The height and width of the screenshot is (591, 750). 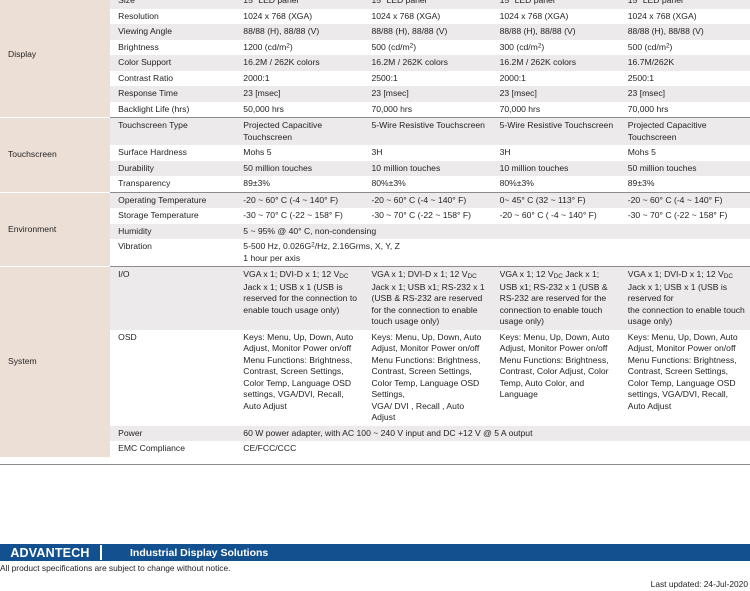 What do you see at coordinates (174, 377) in the screenshot?
I see `spec-label-cell: OSD` at bounding box center [174, 377].